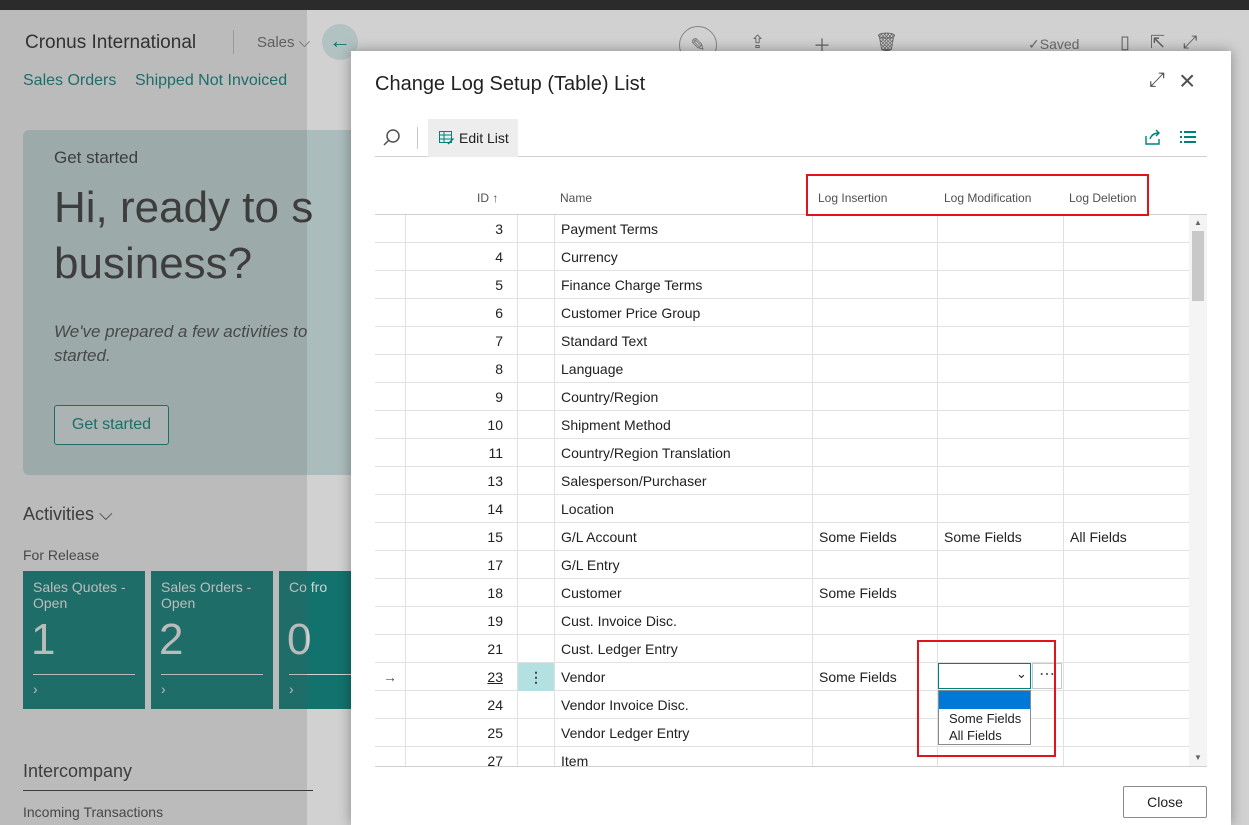 This screenshot has height=825, width=1249. Describe the element at coordinates (683, 509) in the screenshot. I see `cell-name: Location` at that location.